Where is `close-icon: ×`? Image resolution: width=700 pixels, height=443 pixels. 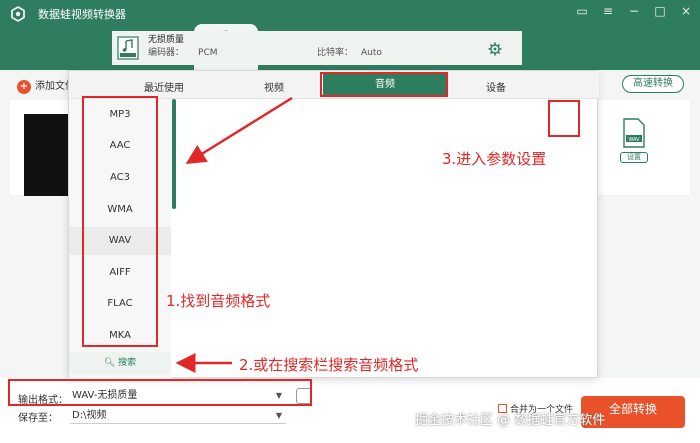 close-icon: × is located at coordinates (686, 11).